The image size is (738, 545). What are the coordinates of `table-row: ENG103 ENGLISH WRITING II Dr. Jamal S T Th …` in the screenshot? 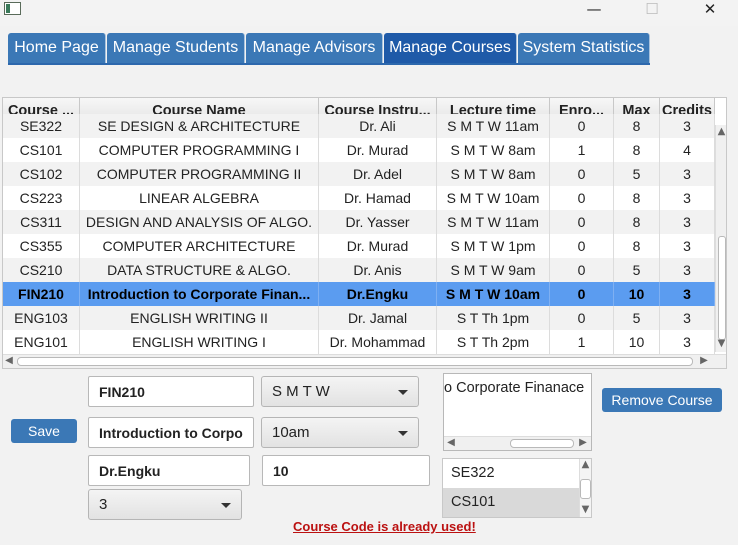 It's located at (359, 318).